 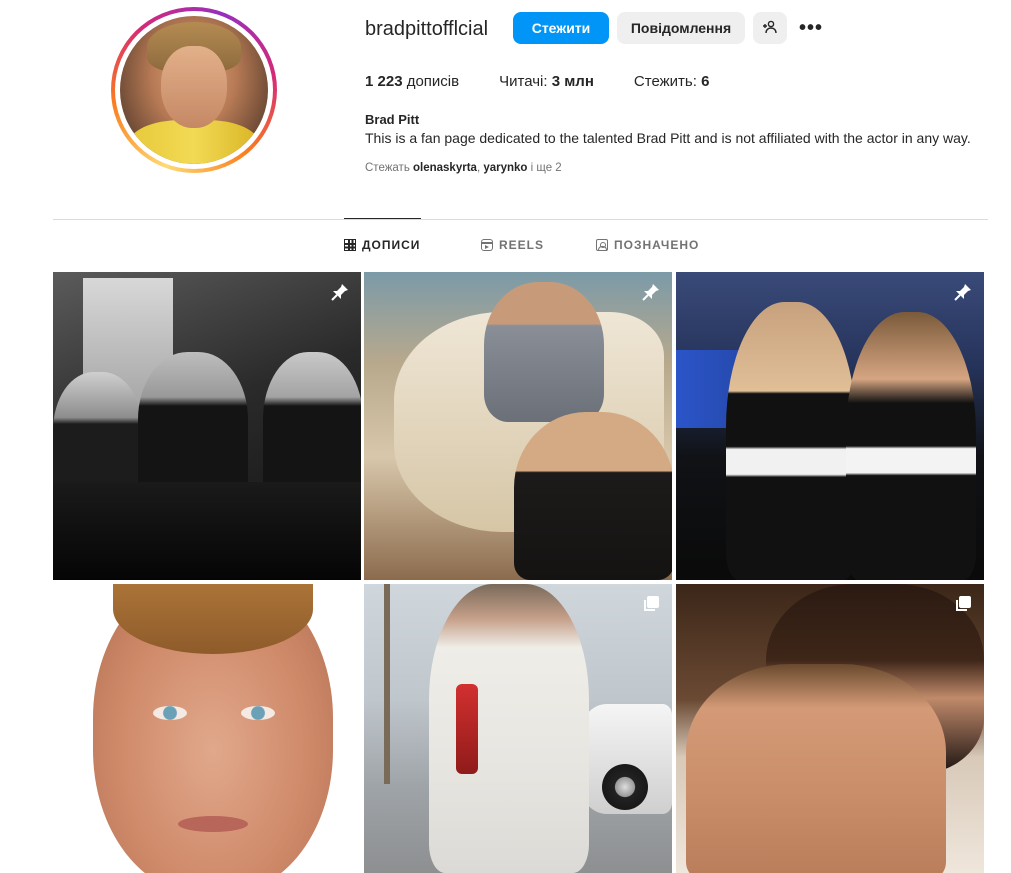 I want to click on following-count: Стежить: 6, so click(x=672, y=81).